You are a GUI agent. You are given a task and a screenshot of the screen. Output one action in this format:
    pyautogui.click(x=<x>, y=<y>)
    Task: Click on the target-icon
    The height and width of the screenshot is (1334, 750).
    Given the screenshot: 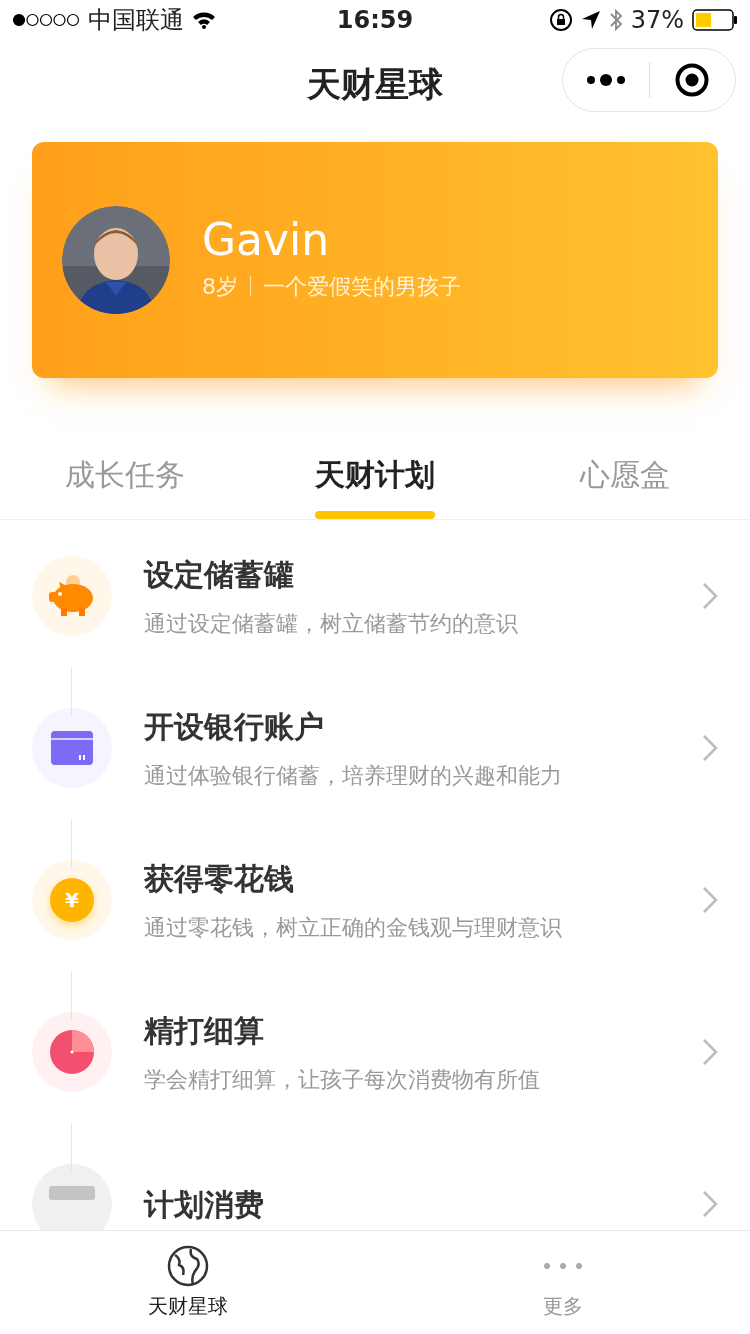 What is the action you would take?
    pyautogui.click(x=692, y=80)
    